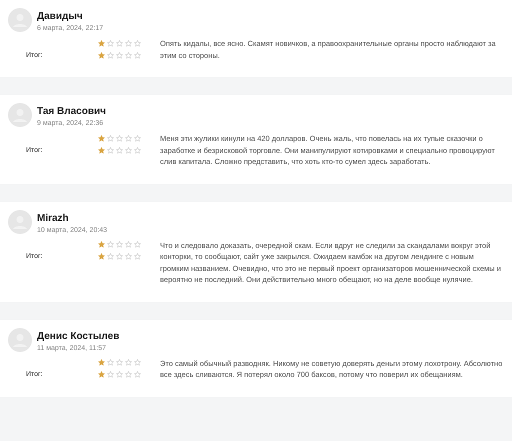 The image size is (512, 441). What do you see at coordinates (60, 16) in the screenshot?
I see `author-name: Давидыч` at bounding box center [60, 16].